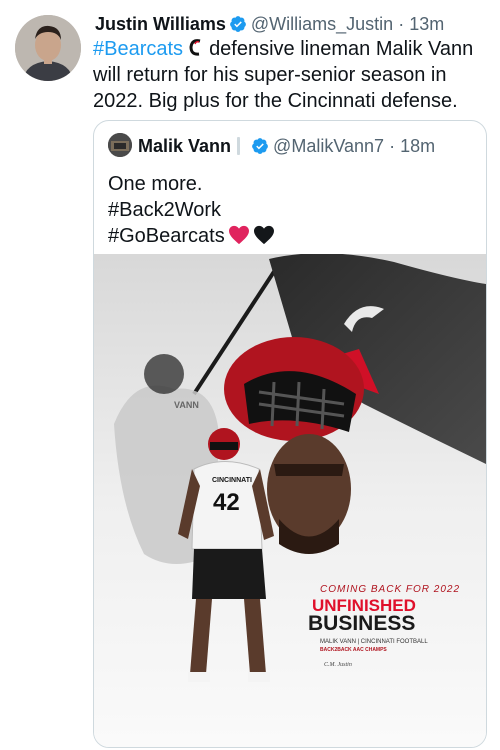  Describe the element at coordinates (196, 48) in the screenshot. I see `cincinnati-c-logo-icon` at that location.